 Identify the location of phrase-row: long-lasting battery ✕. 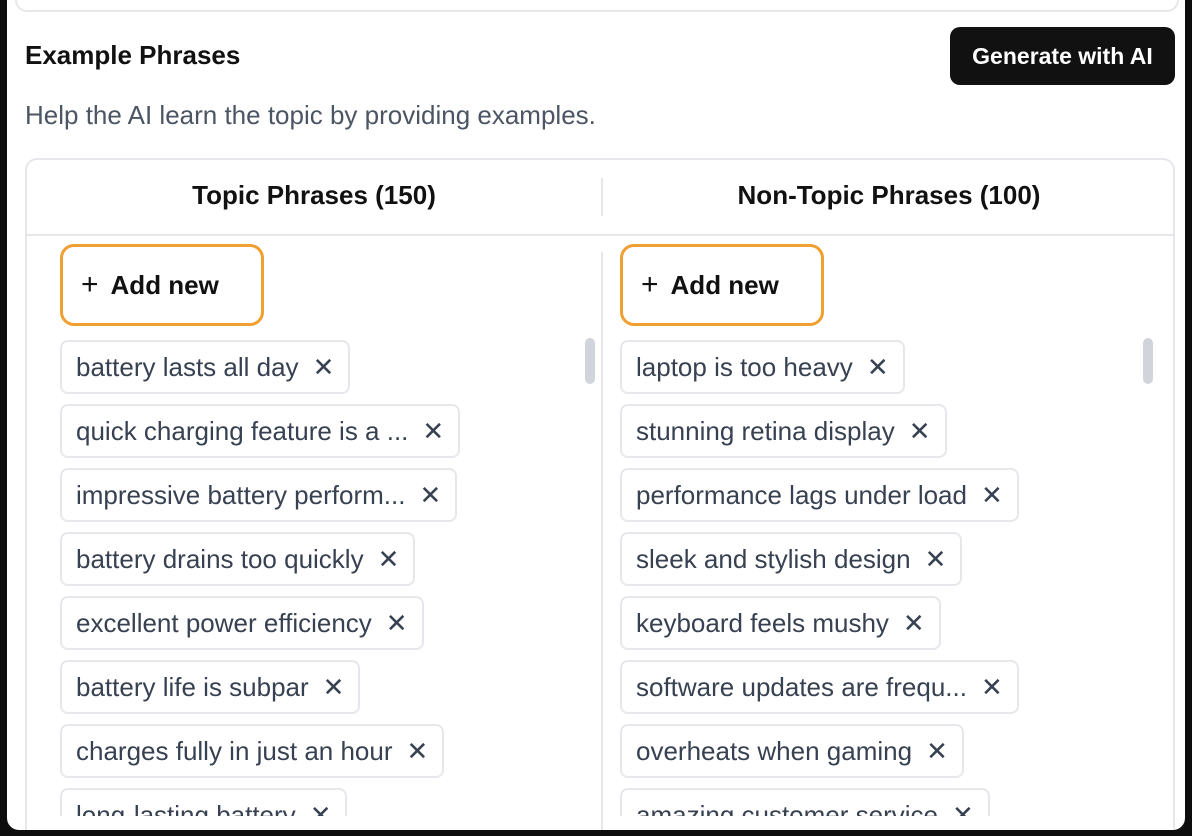
(320, 802).